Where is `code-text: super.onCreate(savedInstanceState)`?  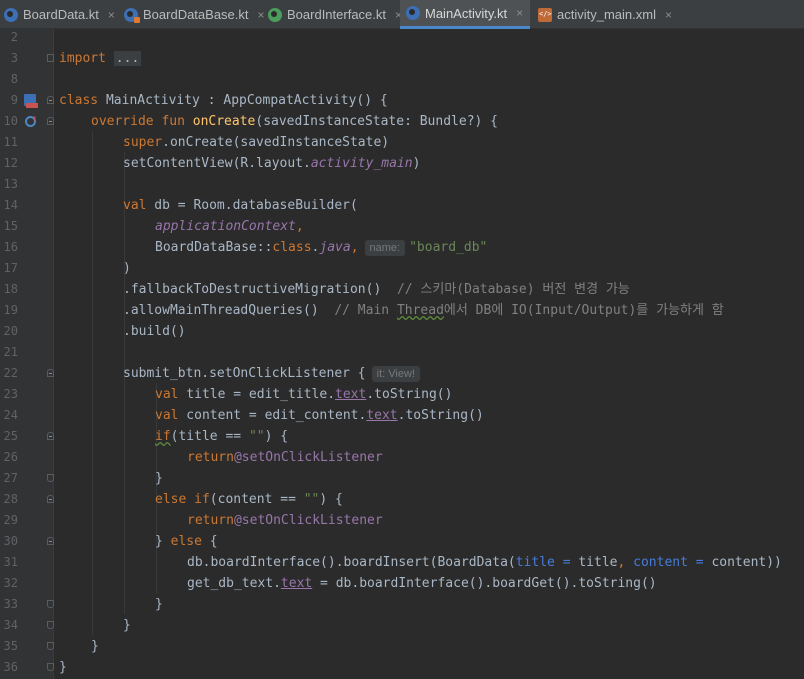
code-text: super.onCreate(savedInstanceState) is located at coordinates (256, 142).